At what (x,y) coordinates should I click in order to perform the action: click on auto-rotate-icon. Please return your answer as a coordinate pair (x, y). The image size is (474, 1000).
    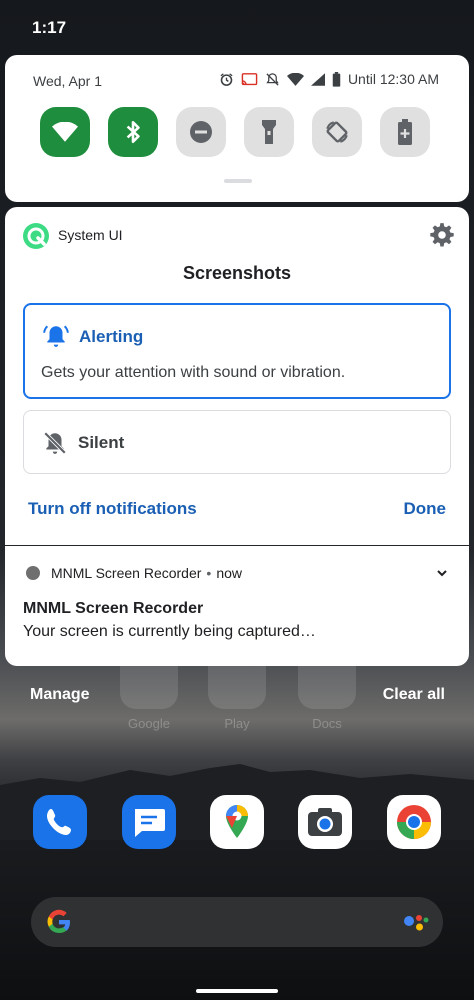
    Looking at the image, I should click on (337, 132).